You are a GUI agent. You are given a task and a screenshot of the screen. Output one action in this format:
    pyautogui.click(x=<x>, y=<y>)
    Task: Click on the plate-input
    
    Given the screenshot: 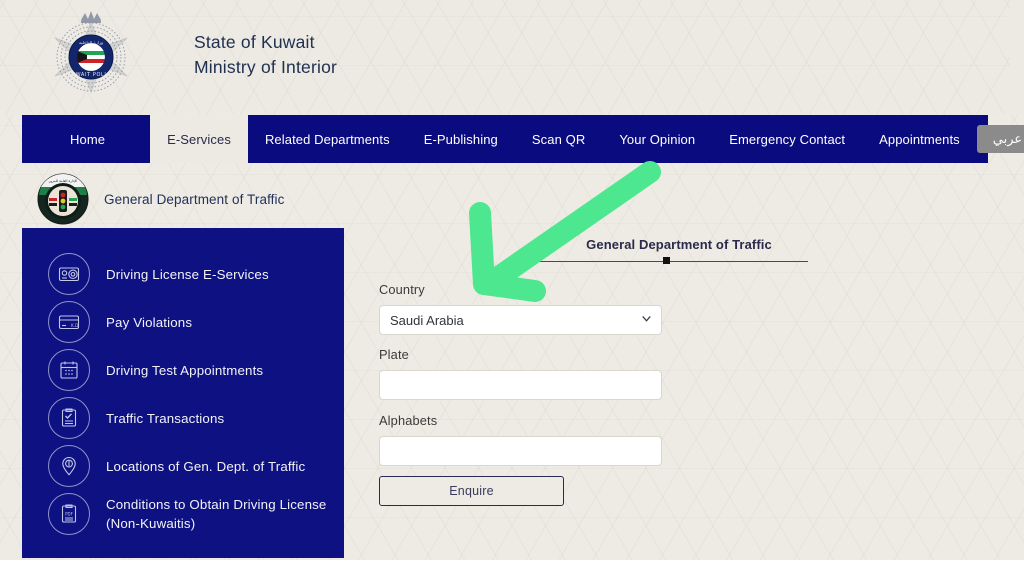 What is the action you would take?
    pyautogui.click(x=520, y=385)
    